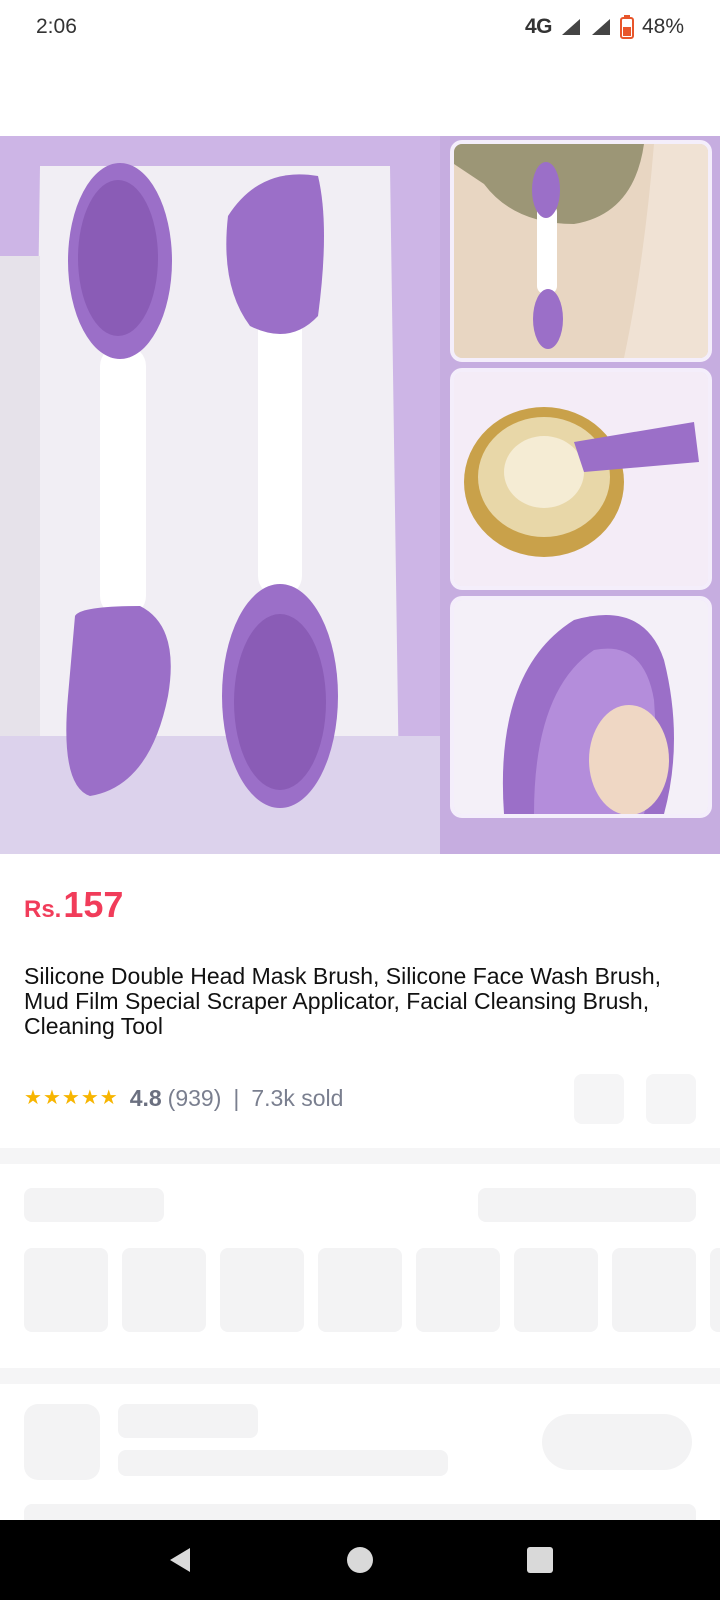  What do you see at coordinates (297, 1097) in the screenshot?
I see `sold-count: 7.3k sold` at bounding box center [297, 1097].